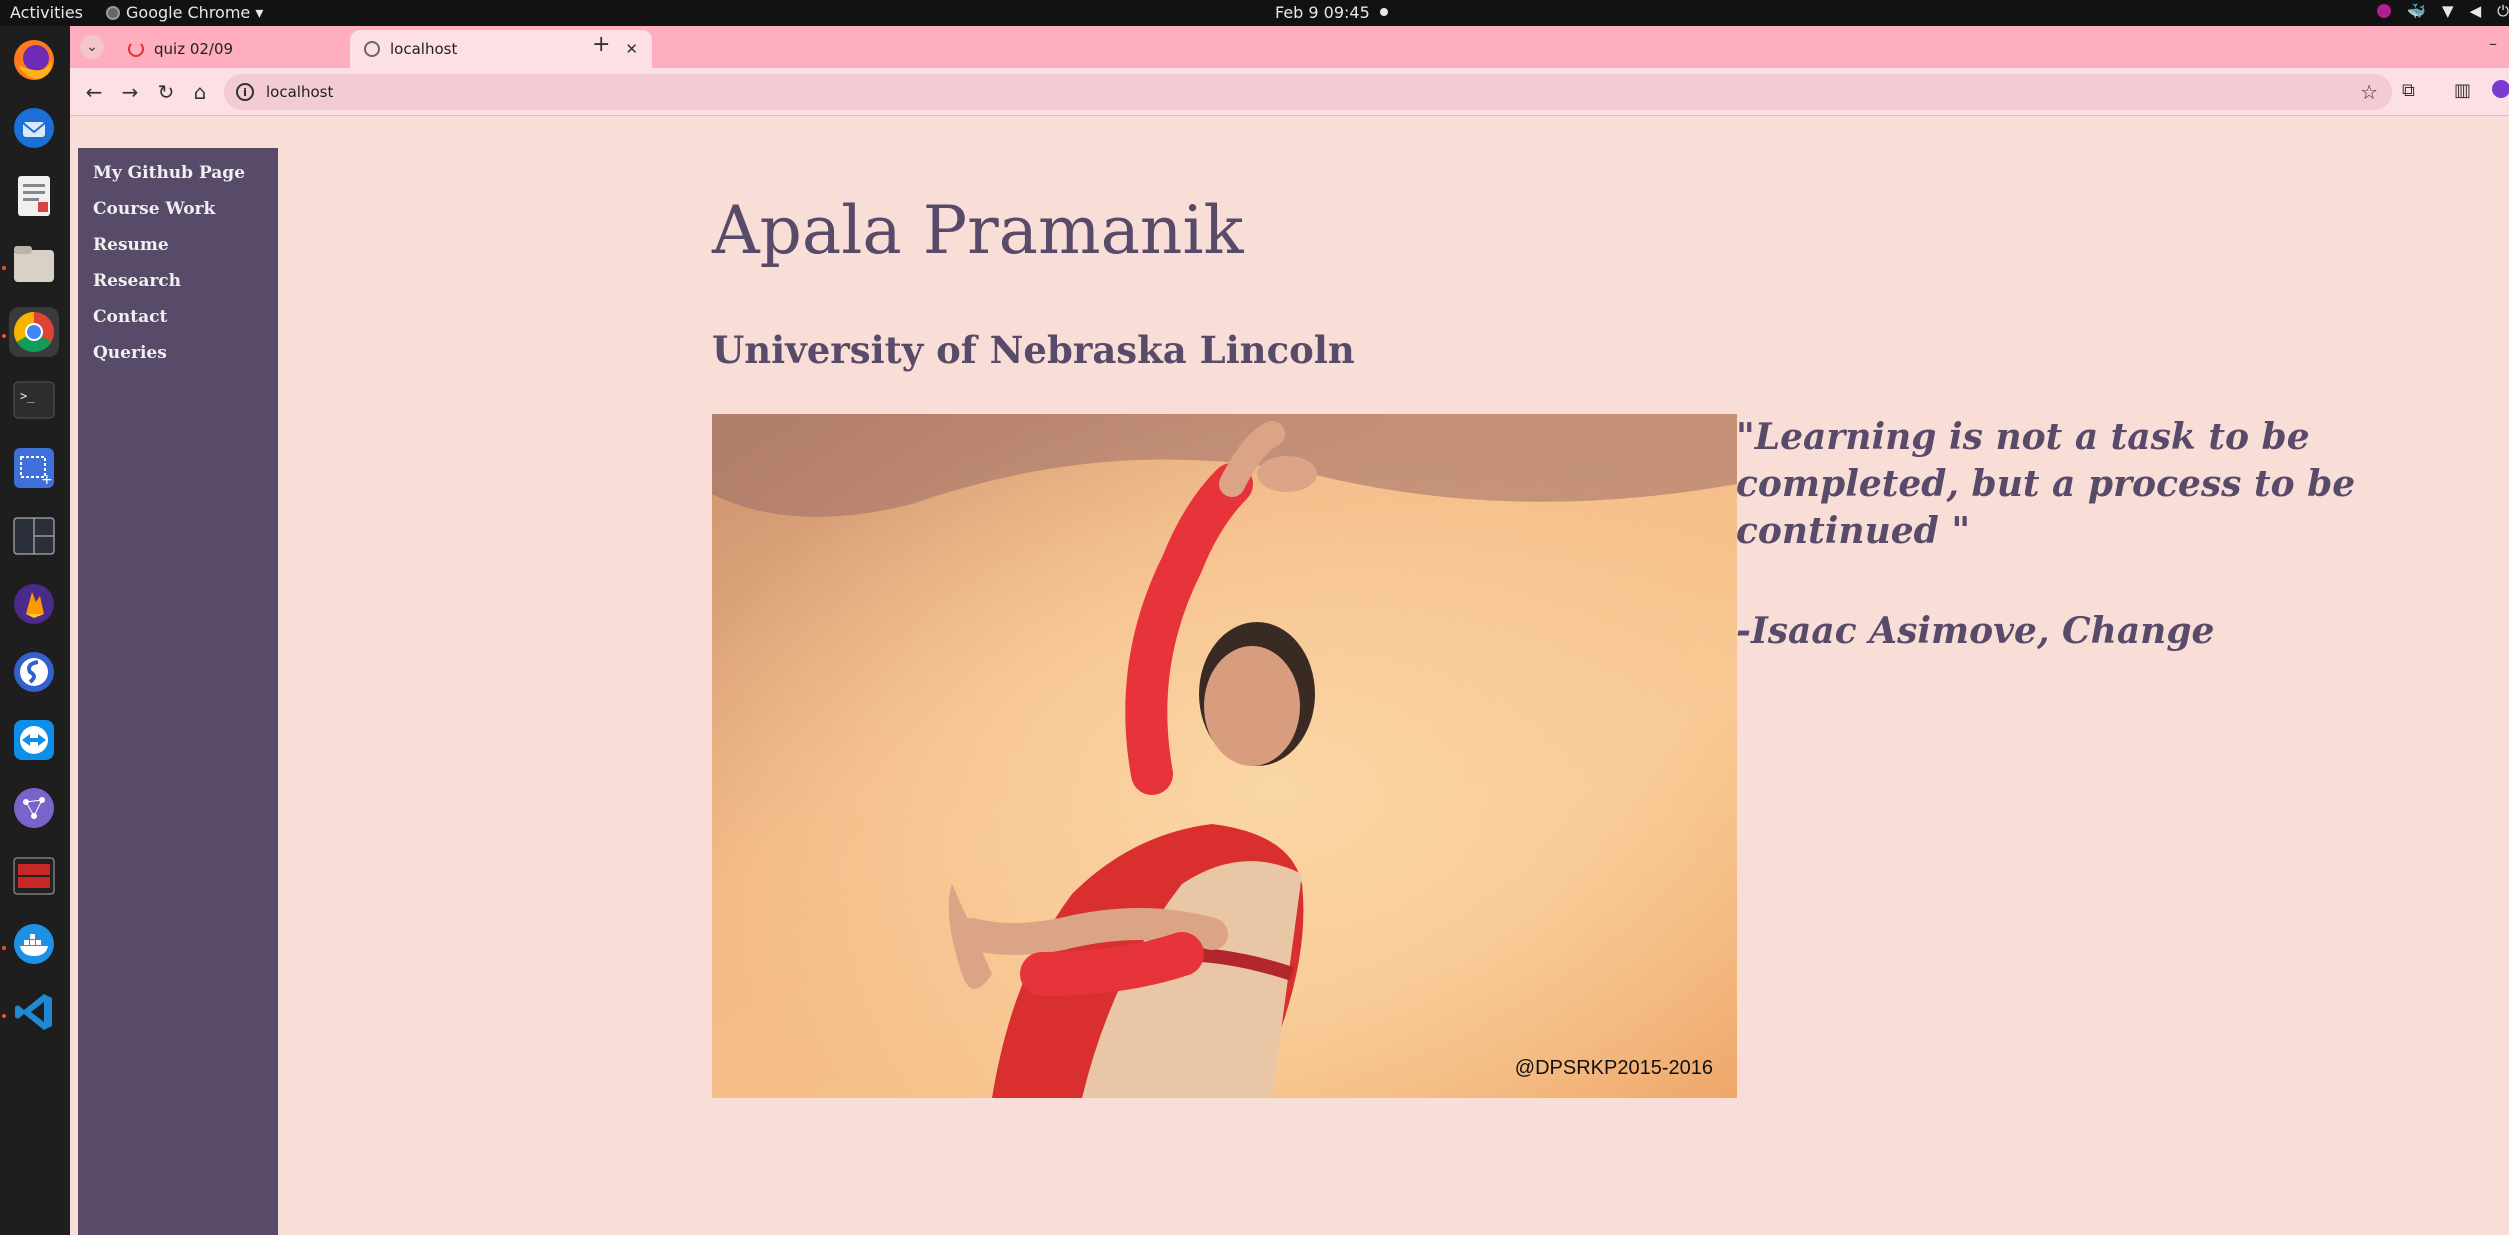 The image size is (2509, 1235). Describe the element at coordinates (34, 604) in the screenshot. I see `firebase-icon` at that location.